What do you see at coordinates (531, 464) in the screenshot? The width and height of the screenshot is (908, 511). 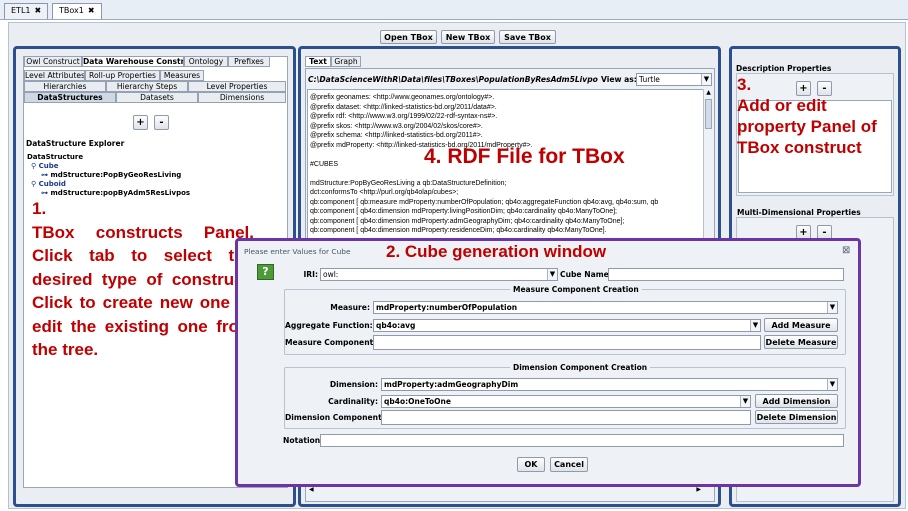 I see `ok-button: OK` at bounding box center [531, 464].